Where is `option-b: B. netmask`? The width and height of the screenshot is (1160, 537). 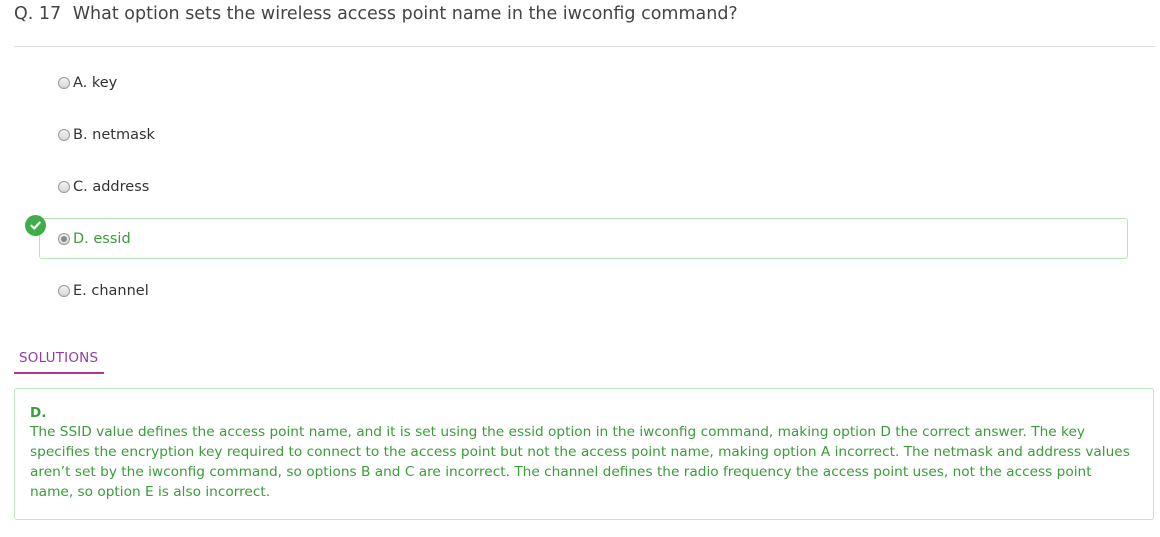 option-b: B. netmask is located at coordinates (106, 135).